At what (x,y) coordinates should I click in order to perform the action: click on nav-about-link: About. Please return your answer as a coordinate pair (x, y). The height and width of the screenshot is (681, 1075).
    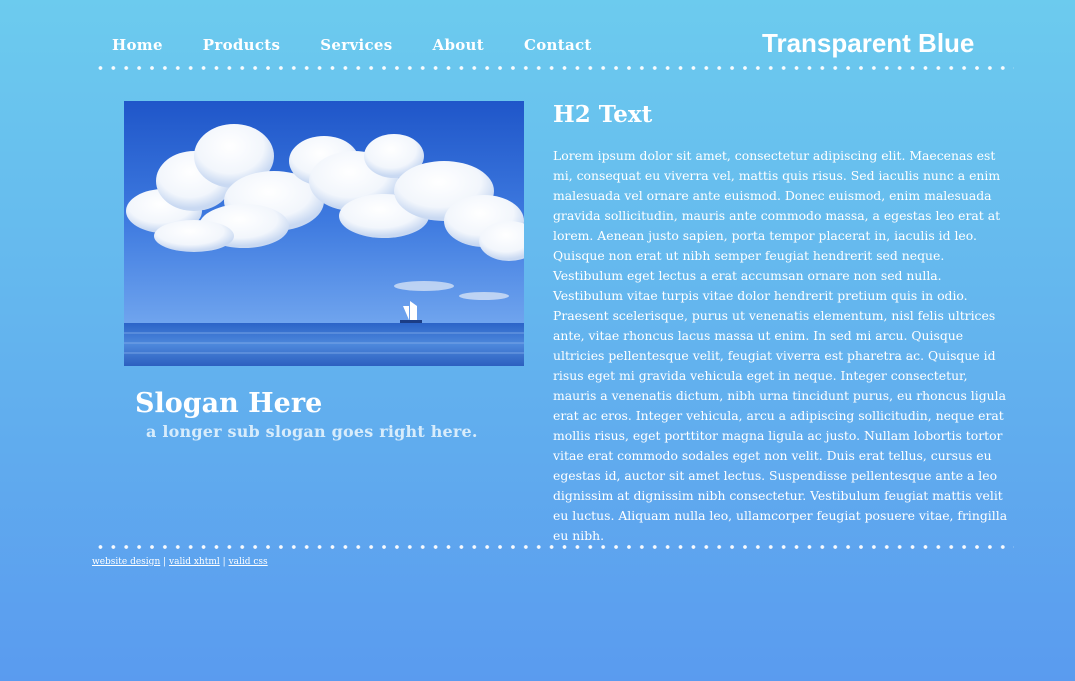
    Looking at the image, I should click on (458, 45).